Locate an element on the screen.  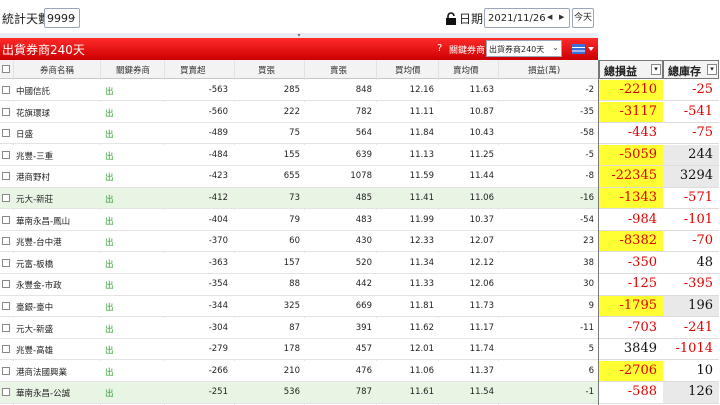
col-header-broker: 券商名稱 is located at coordinates (57, 70).